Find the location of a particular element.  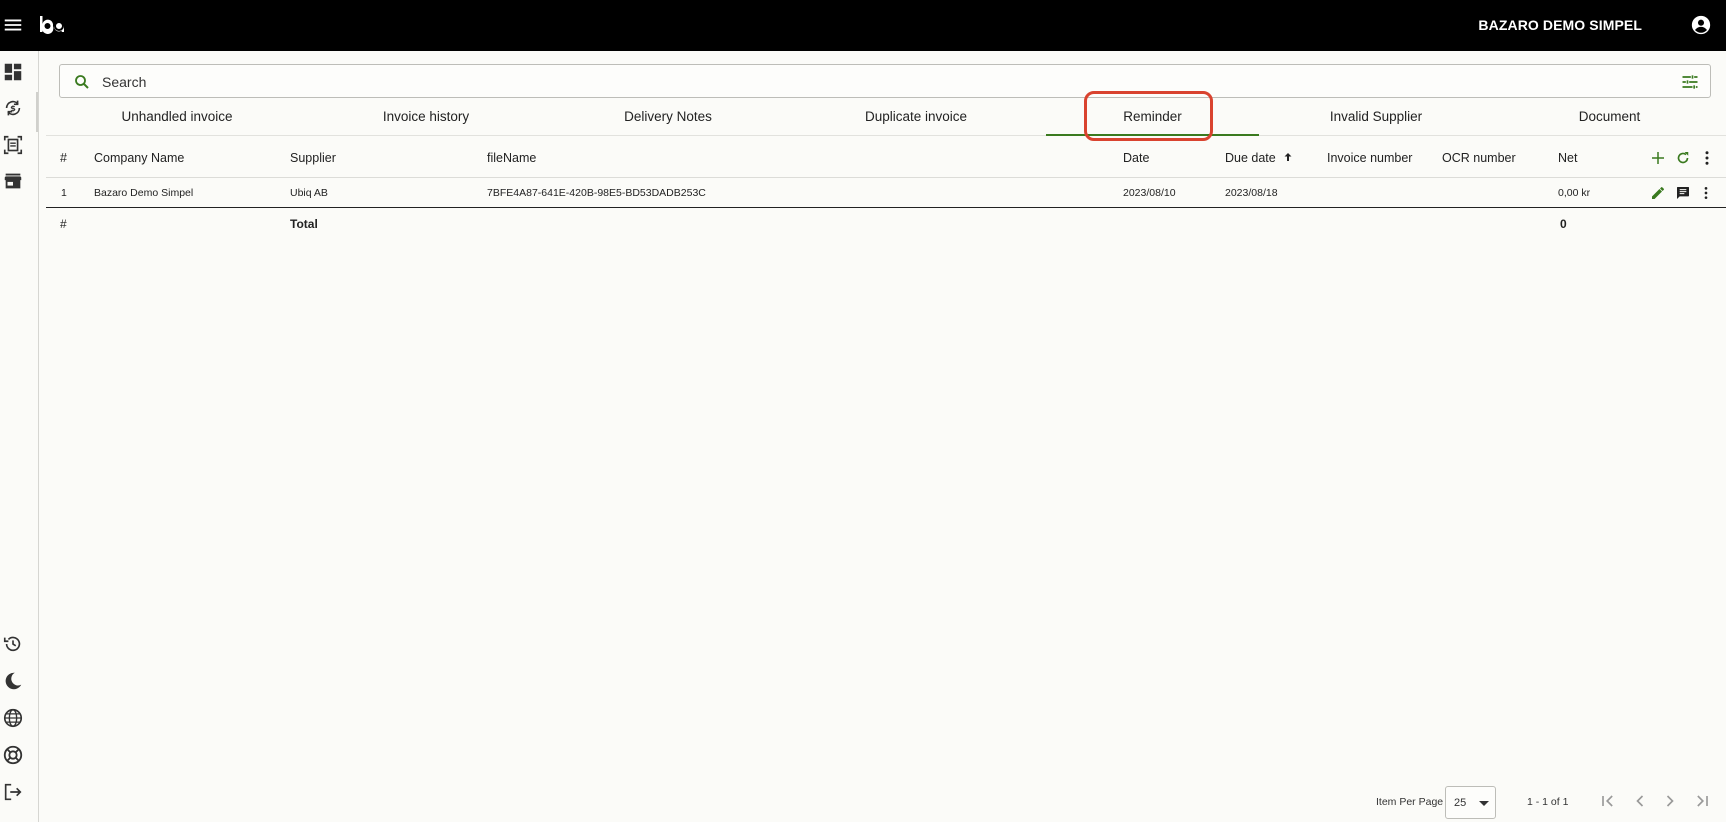

store-icon is located at coordinates (13, 181).